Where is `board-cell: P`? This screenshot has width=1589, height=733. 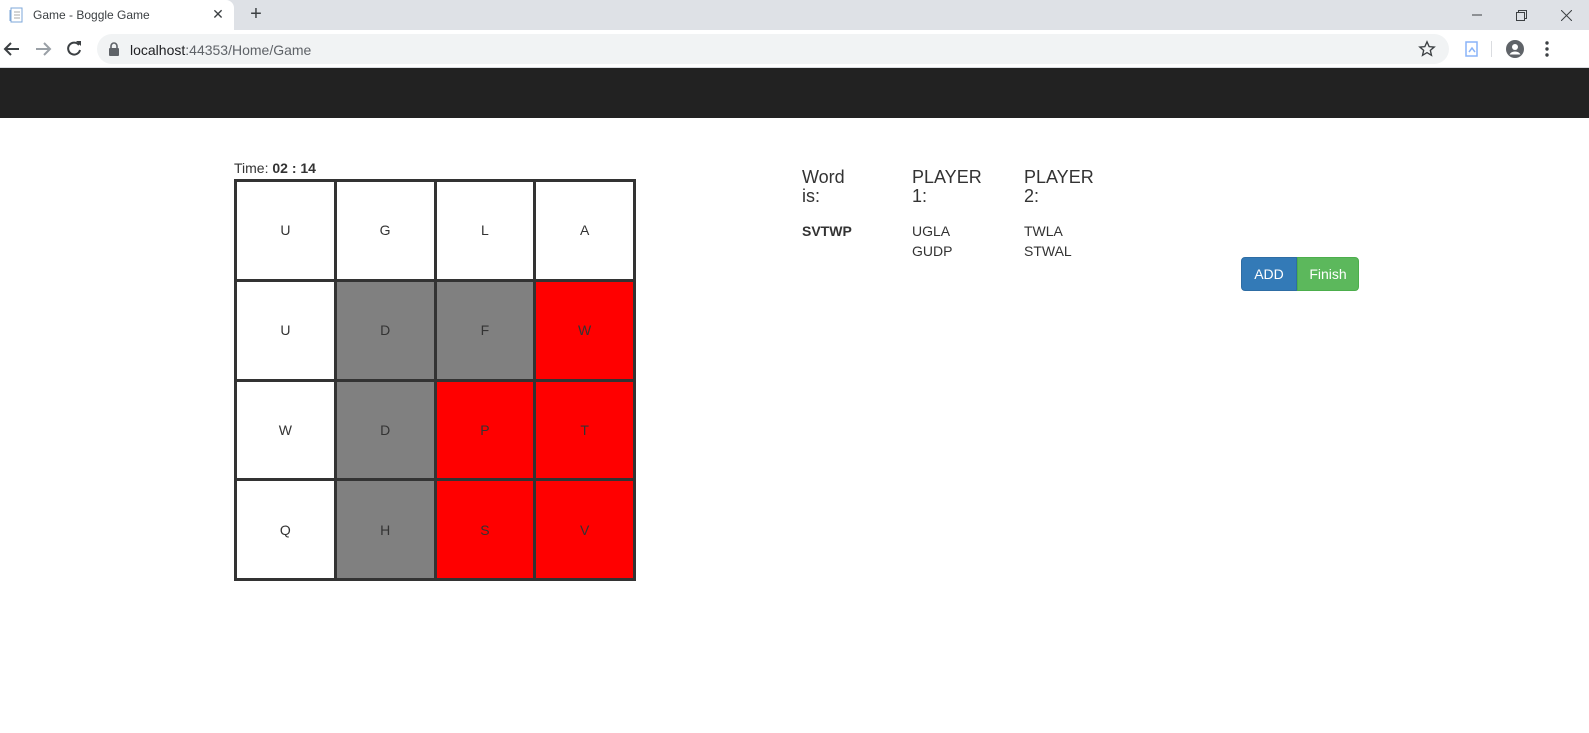
board-cell: P is located at coordinates (485, 430).